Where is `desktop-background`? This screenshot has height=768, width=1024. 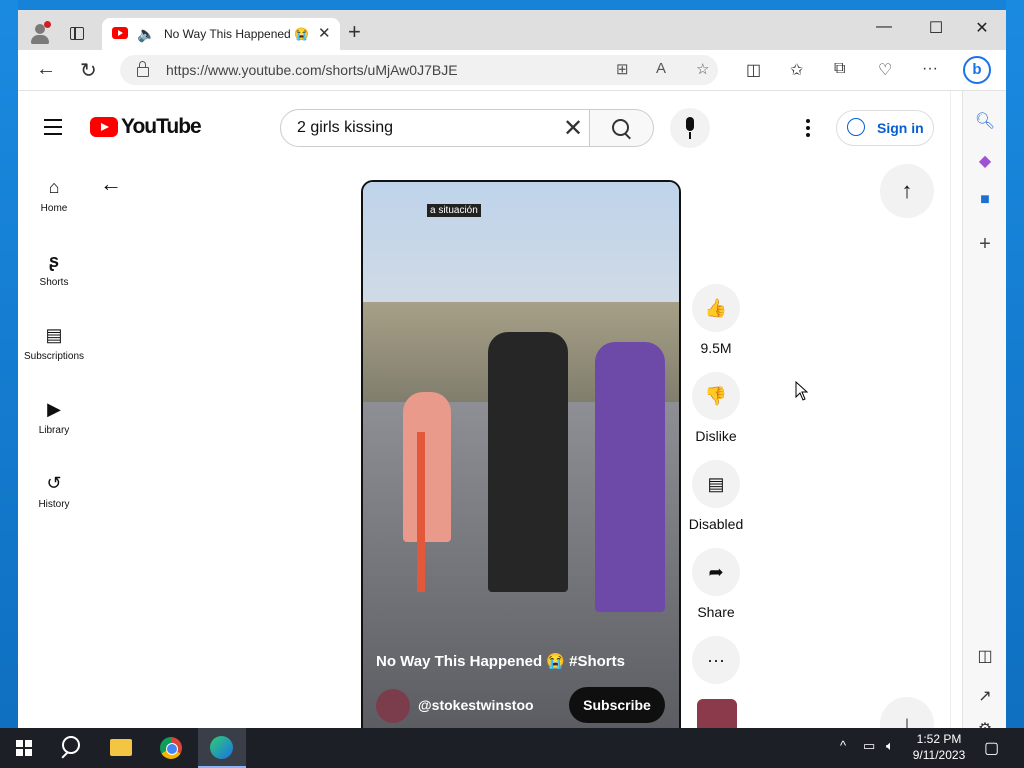
desktop-background is located at coordinates (512, 5).